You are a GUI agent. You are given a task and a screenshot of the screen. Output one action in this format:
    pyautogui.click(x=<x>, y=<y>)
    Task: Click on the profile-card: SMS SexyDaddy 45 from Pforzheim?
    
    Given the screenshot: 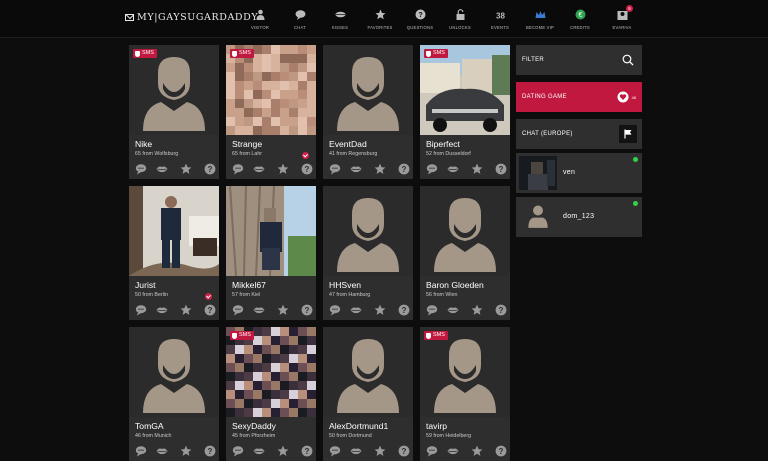 What is the action you would take?
    pyautogui.click(x=271, y=394)
    